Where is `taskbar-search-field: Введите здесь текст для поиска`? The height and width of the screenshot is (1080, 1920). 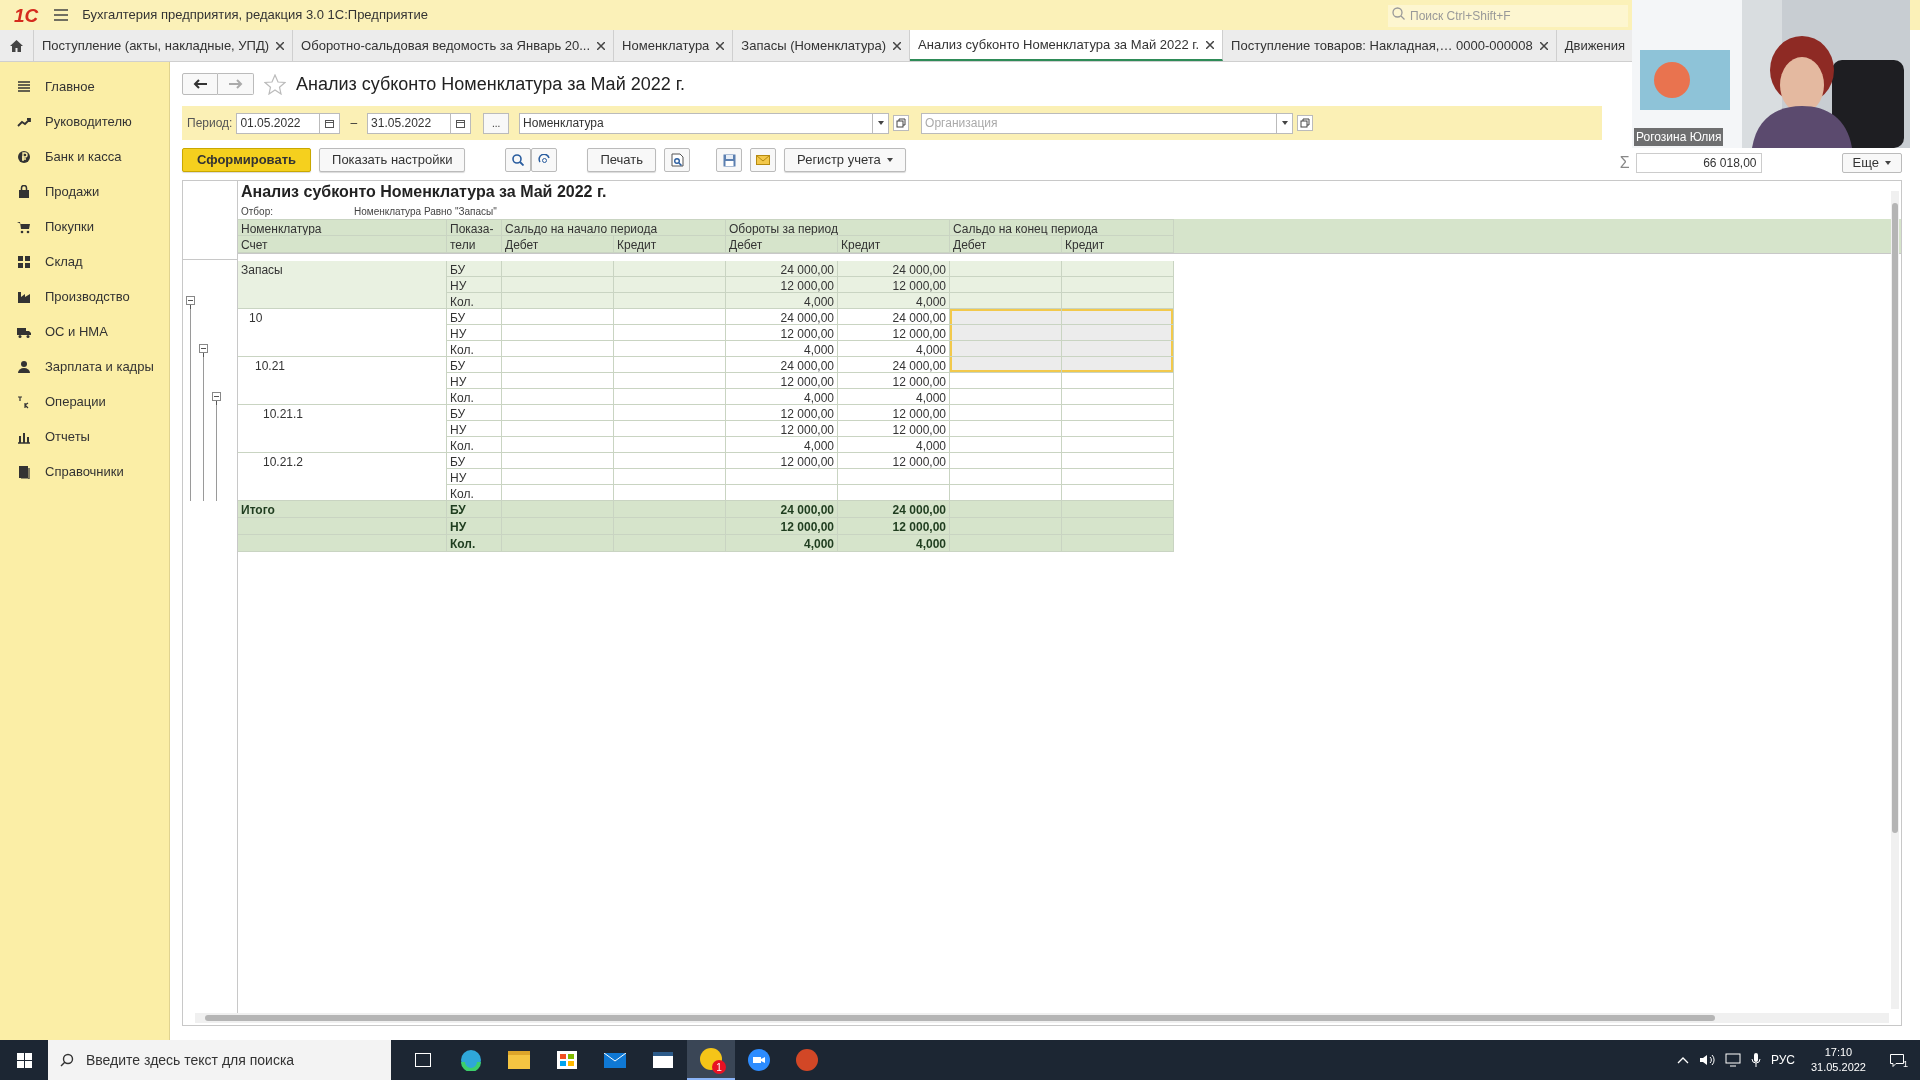 taskbar-search-field: Введите здесь текст для поиска is located at coordinates (219, 1060).